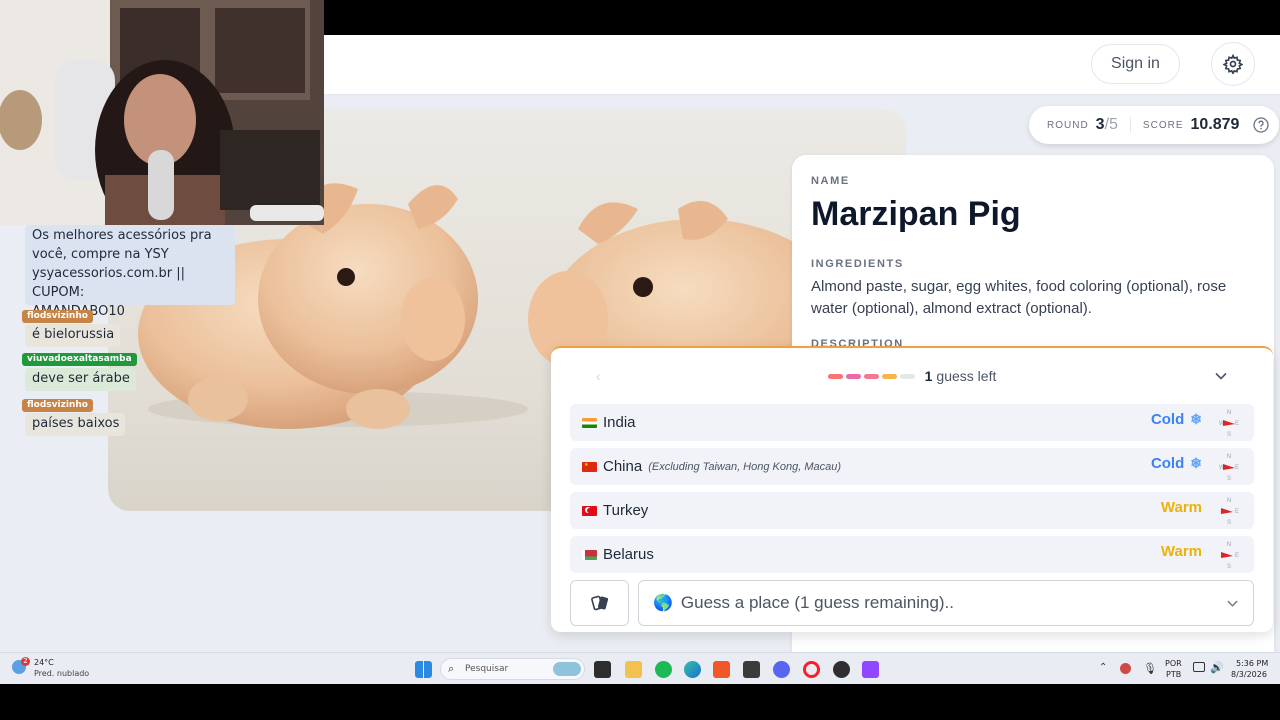 The height and width of the screenshot is (720, 1280). What do you see at coordinates (100, 254) in the screenshot?
I see `sponsor-line: você, compre na YSY` at bounding box center [100, 254].